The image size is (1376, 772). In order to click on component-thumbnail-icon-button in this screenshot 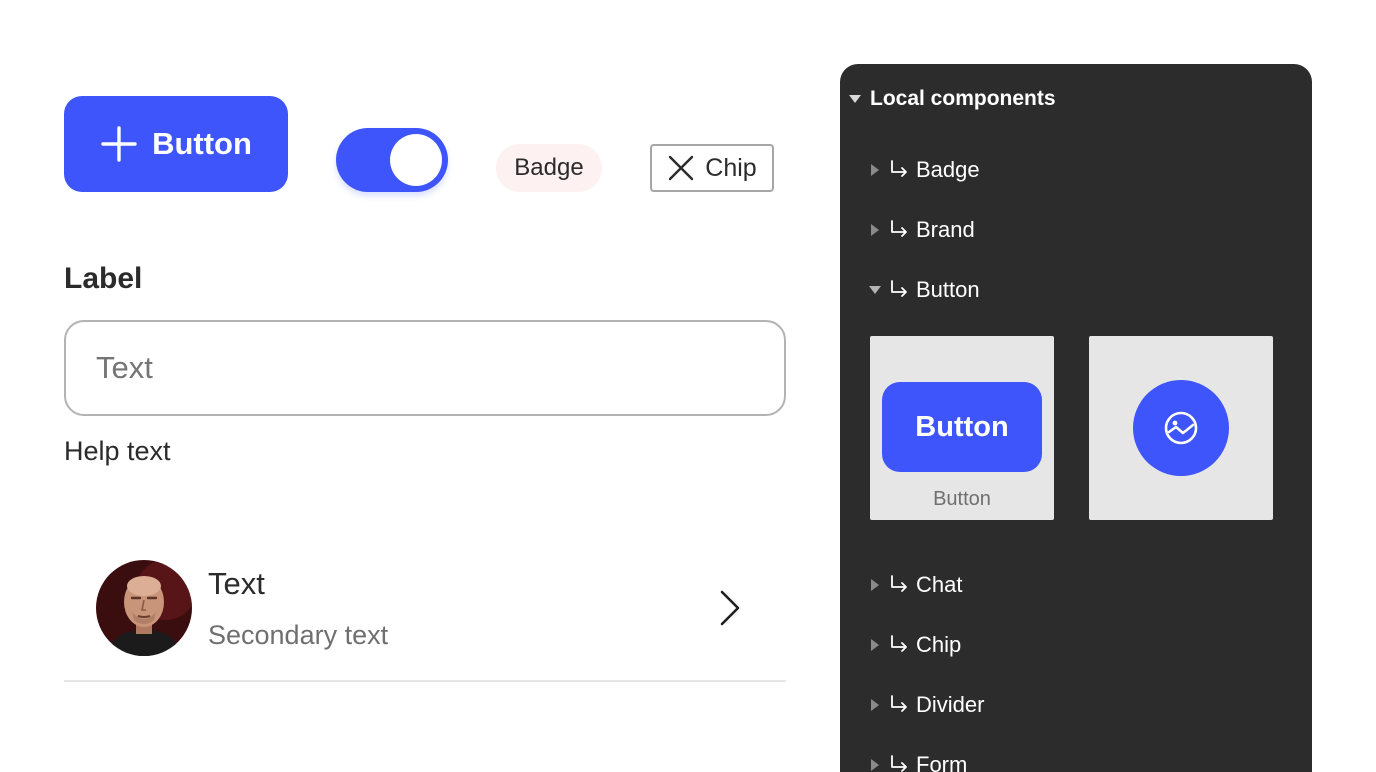, I will do `click(1181, 428)`.